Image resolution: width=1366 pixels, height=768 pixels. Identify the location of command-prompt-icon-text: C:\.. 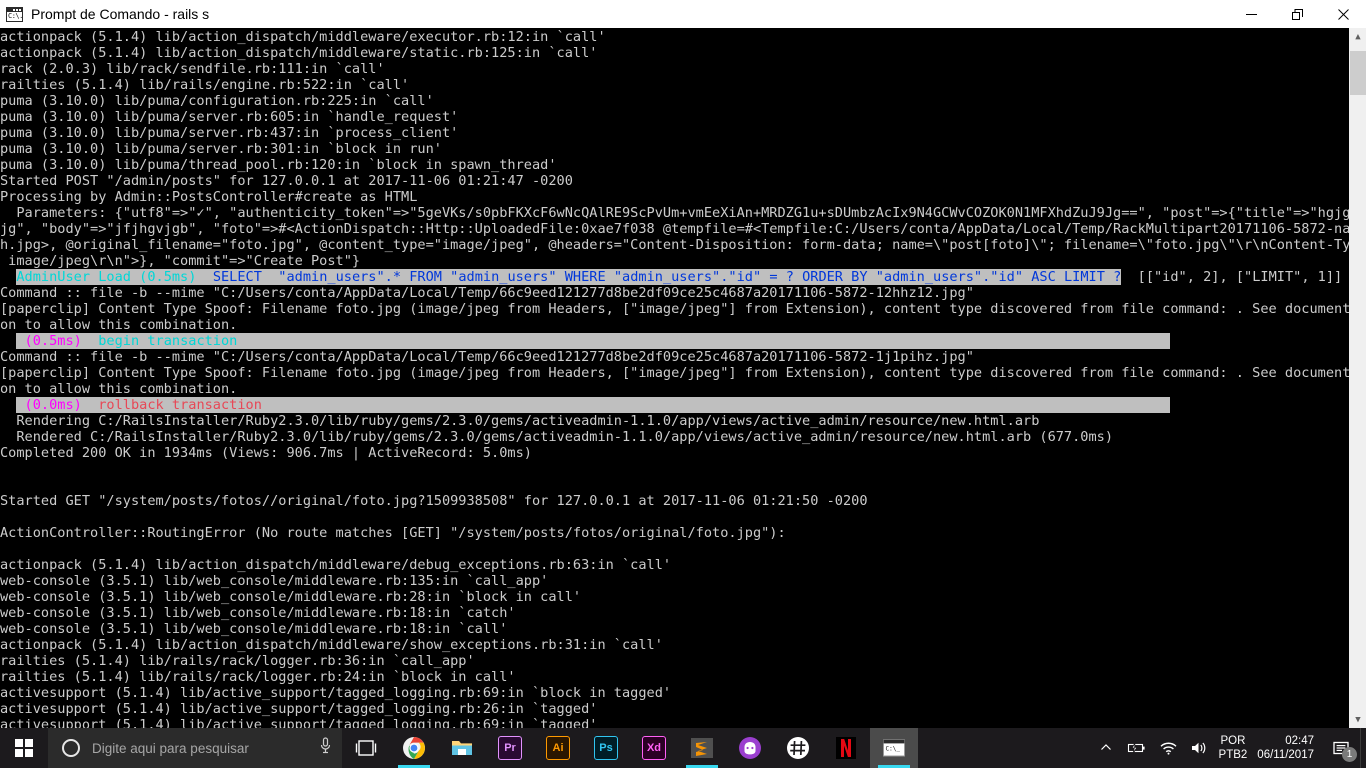
(15, 15).